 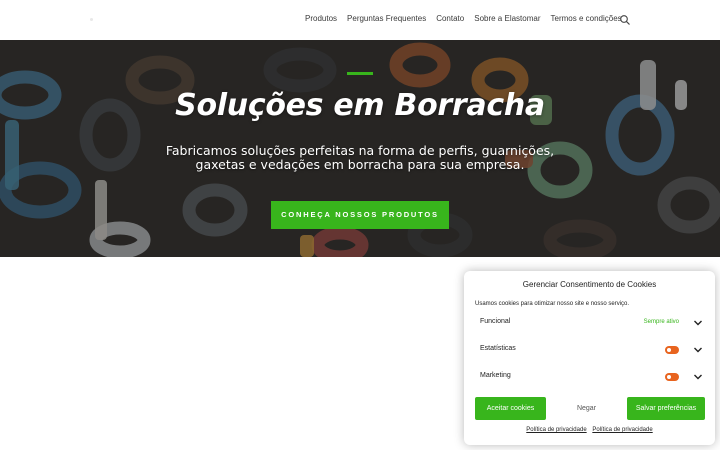 What do you see at coordinates (321, 18) in the screenshot?
I see `nav-item-produtos: Produtos` at bounding box center [321, 18].